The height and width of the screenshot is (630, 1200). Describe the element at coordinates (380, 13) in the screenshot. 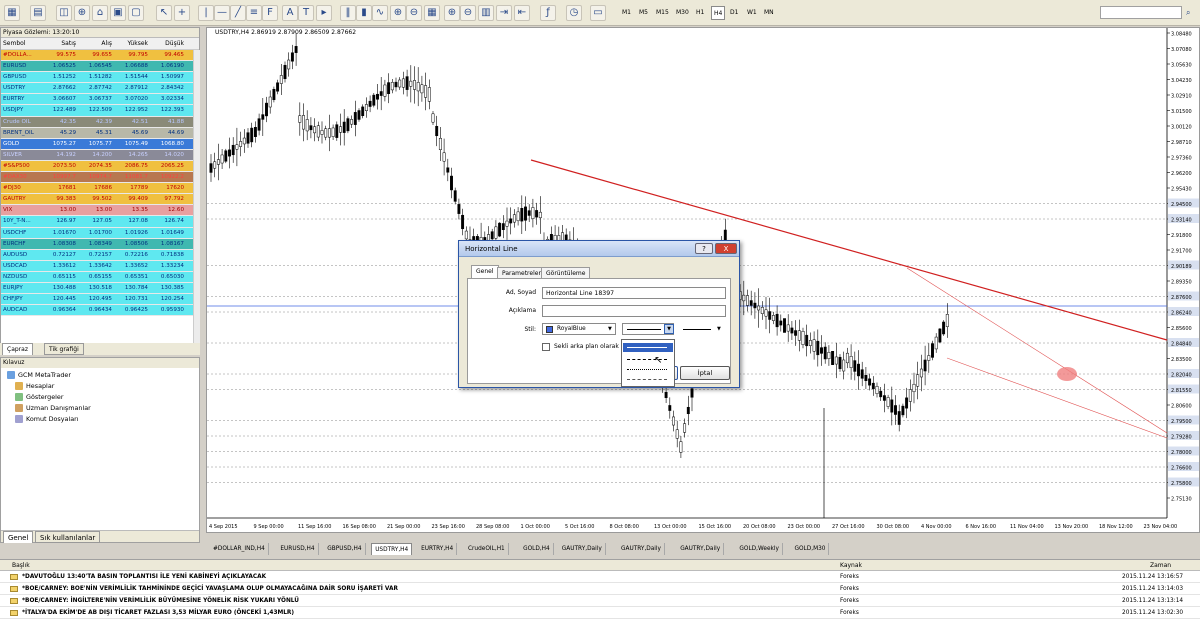

I see `line-chart-icon: ∿` at that location.